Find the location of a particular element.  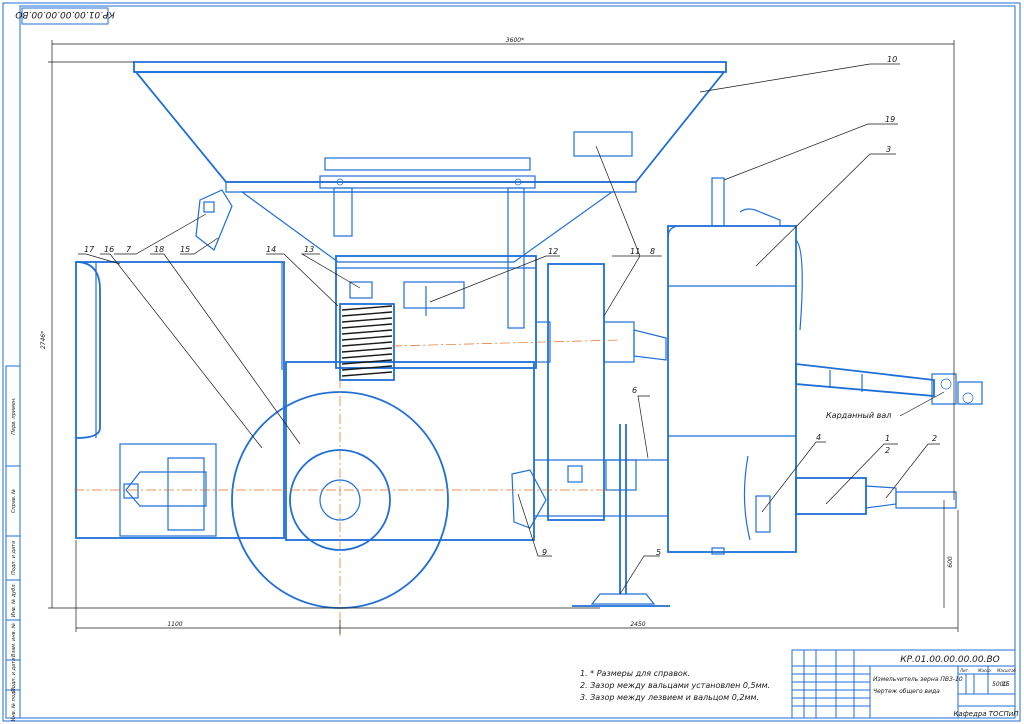

callout-2: 2 is located at coordinates (934, 438).